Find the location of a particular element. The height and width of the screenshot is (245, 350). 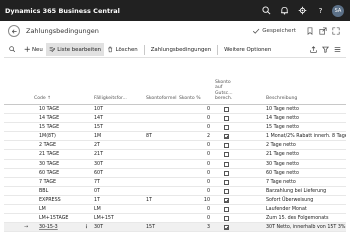

cell-due-date-formula: LM is located at coordinates (118, 209).